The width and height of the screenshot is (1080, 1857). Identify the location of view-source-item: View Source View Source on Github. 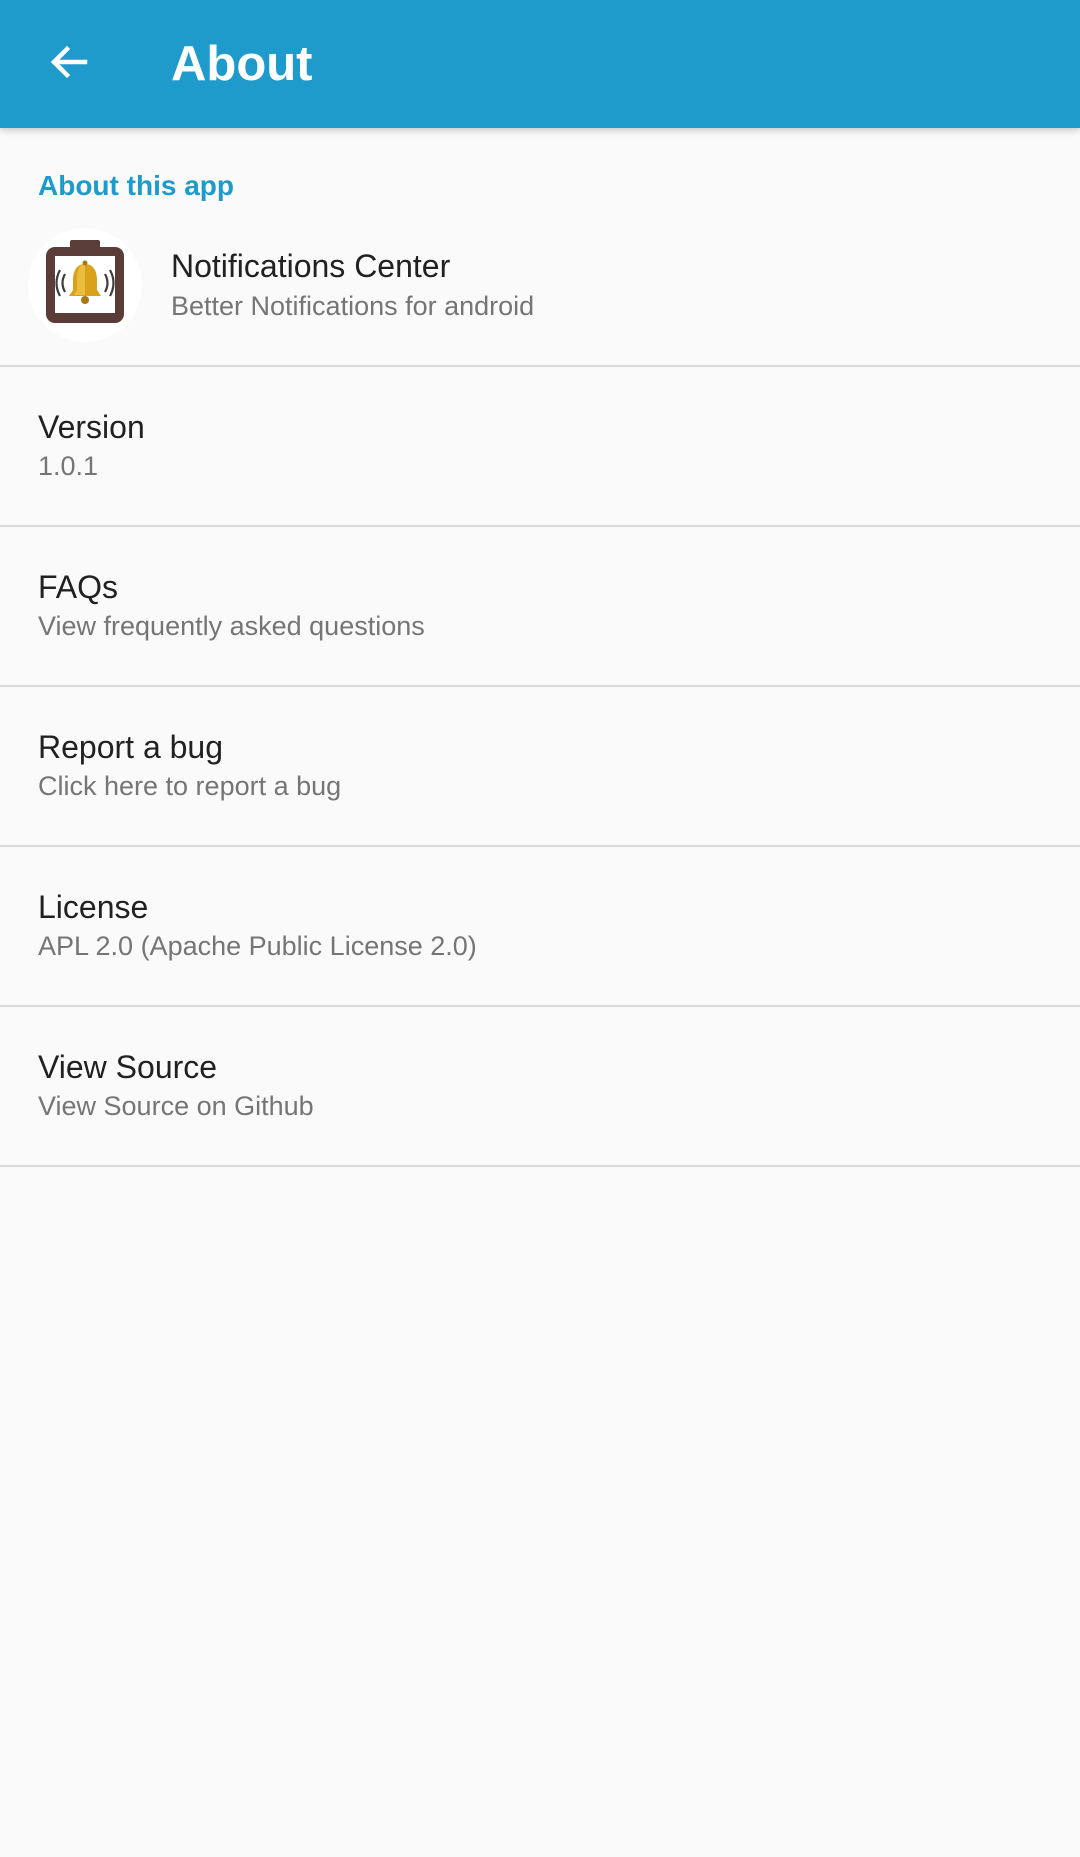
(540, 1086).